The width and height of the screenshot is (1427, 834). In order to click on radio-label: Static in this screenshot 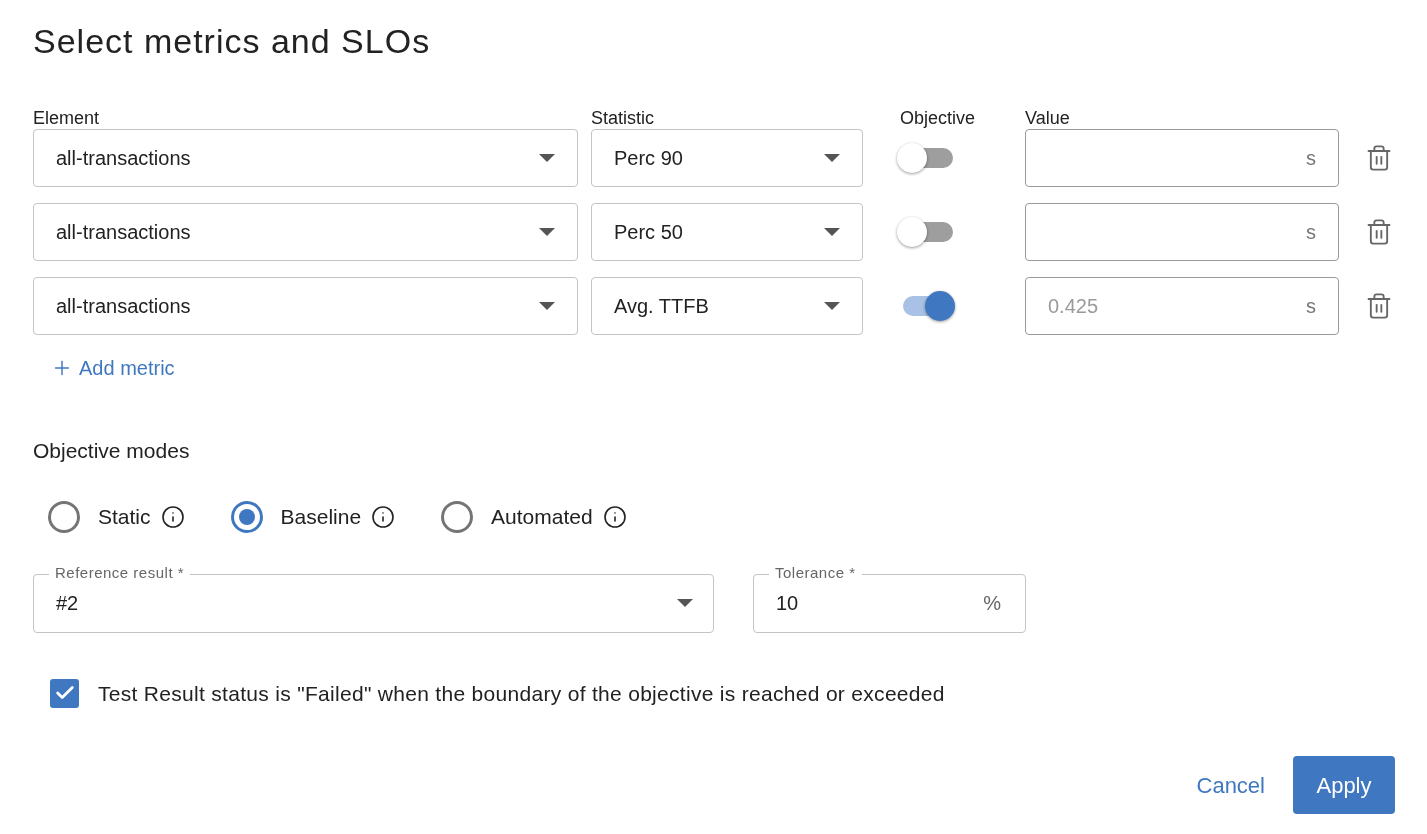, I will do `click(124, 516)`.